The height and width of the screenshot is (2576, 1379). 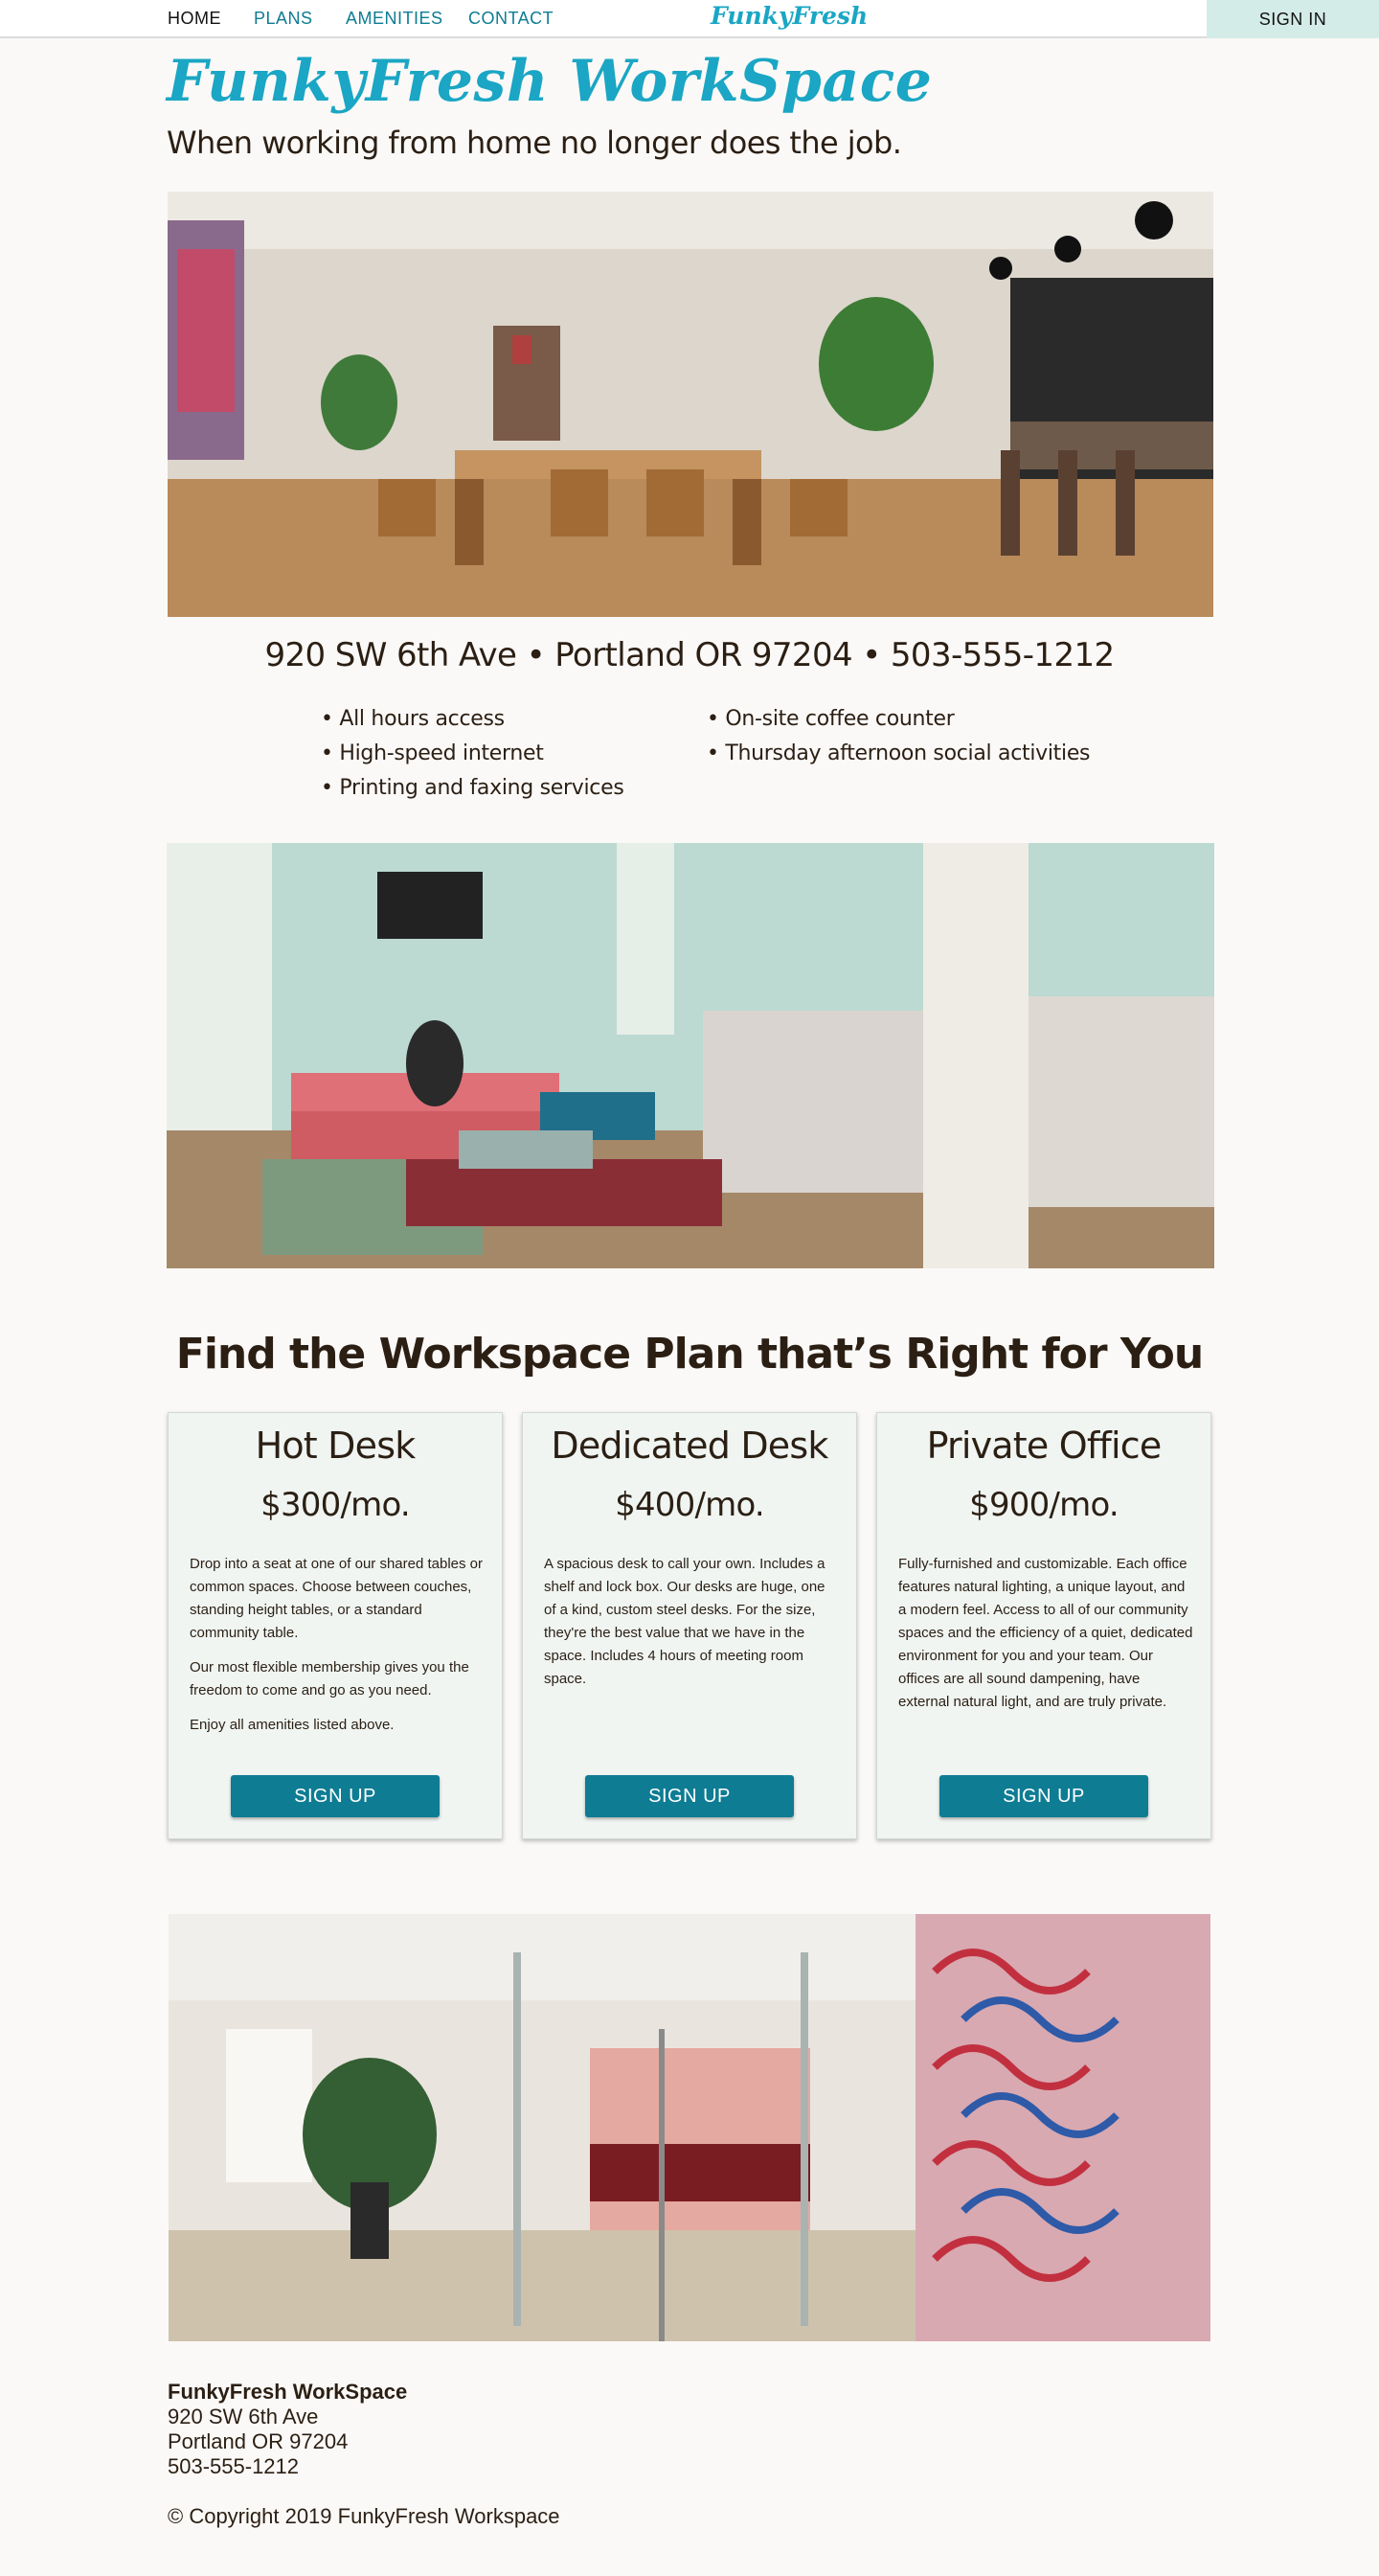 I want to click on amenity-item: • Thursday afternoon social activities, so click(x=899, y=753).